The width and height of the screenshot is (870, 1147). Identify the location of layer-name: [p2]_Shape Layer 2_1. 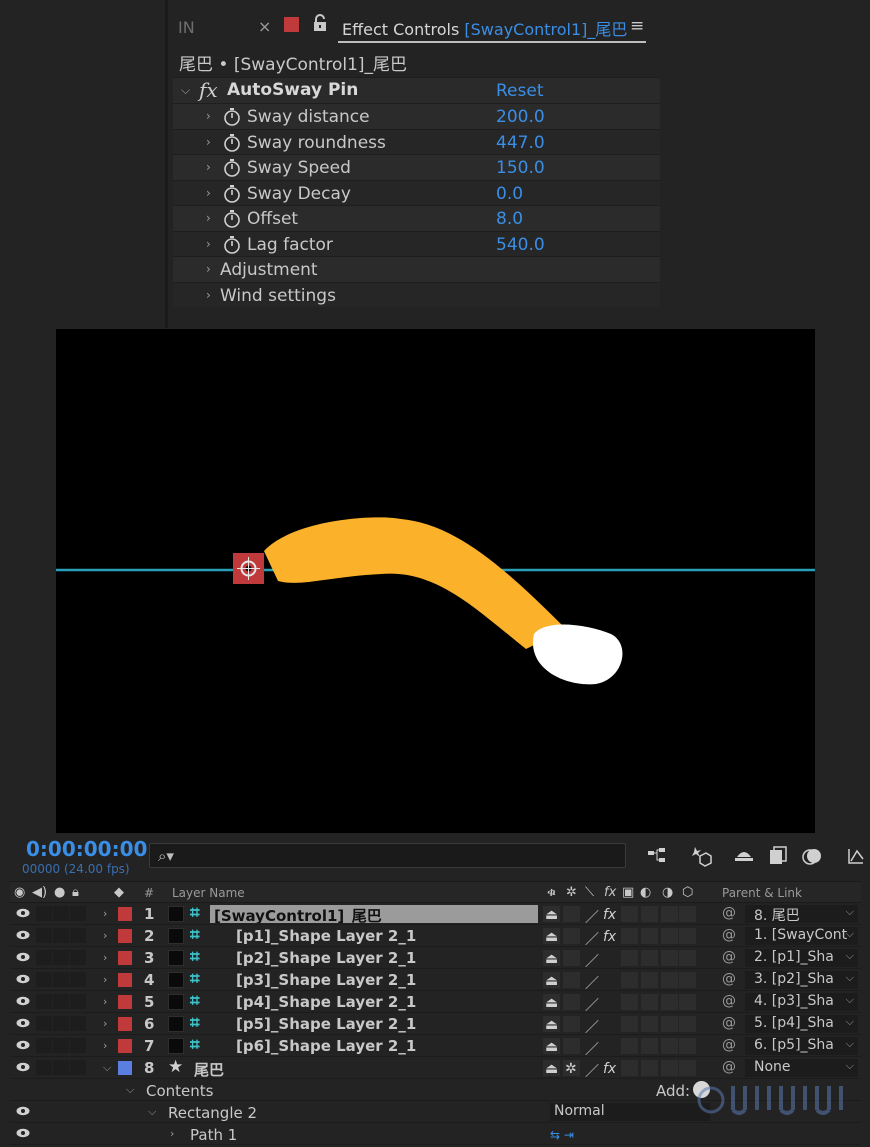
(374, 958).